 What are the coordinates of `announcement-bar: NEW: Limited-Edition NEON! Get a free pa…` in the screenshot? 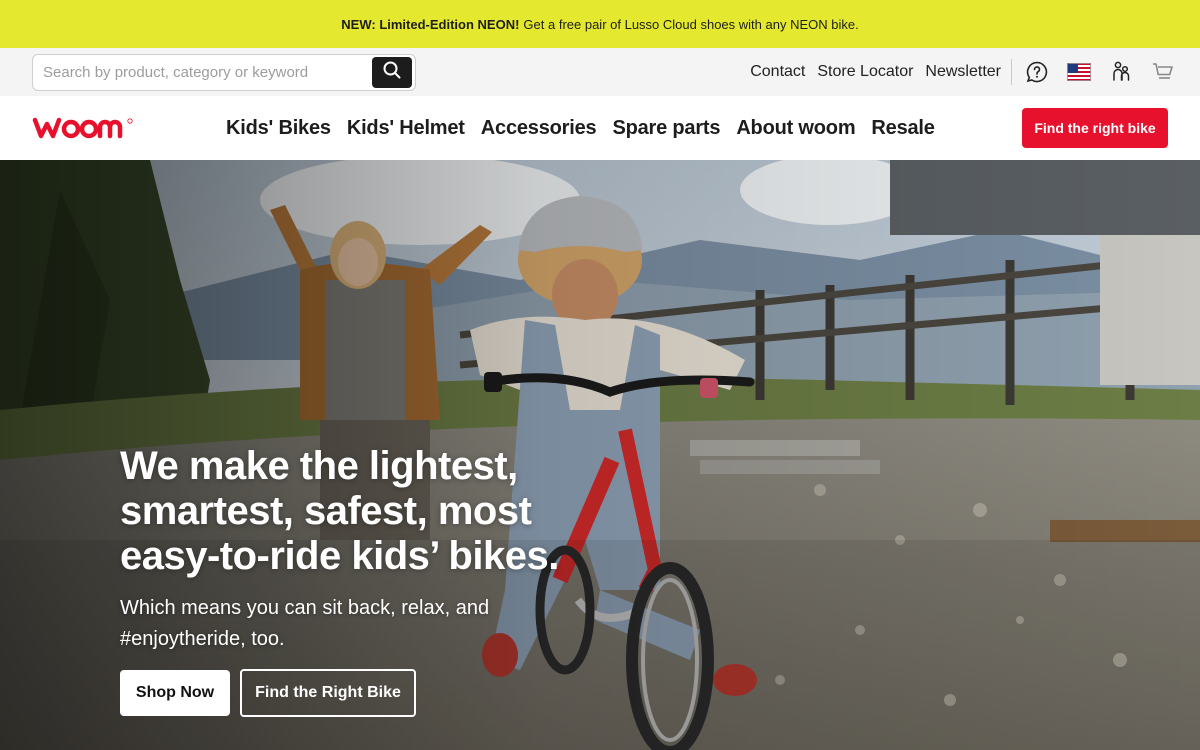 It's located at (600, 24).